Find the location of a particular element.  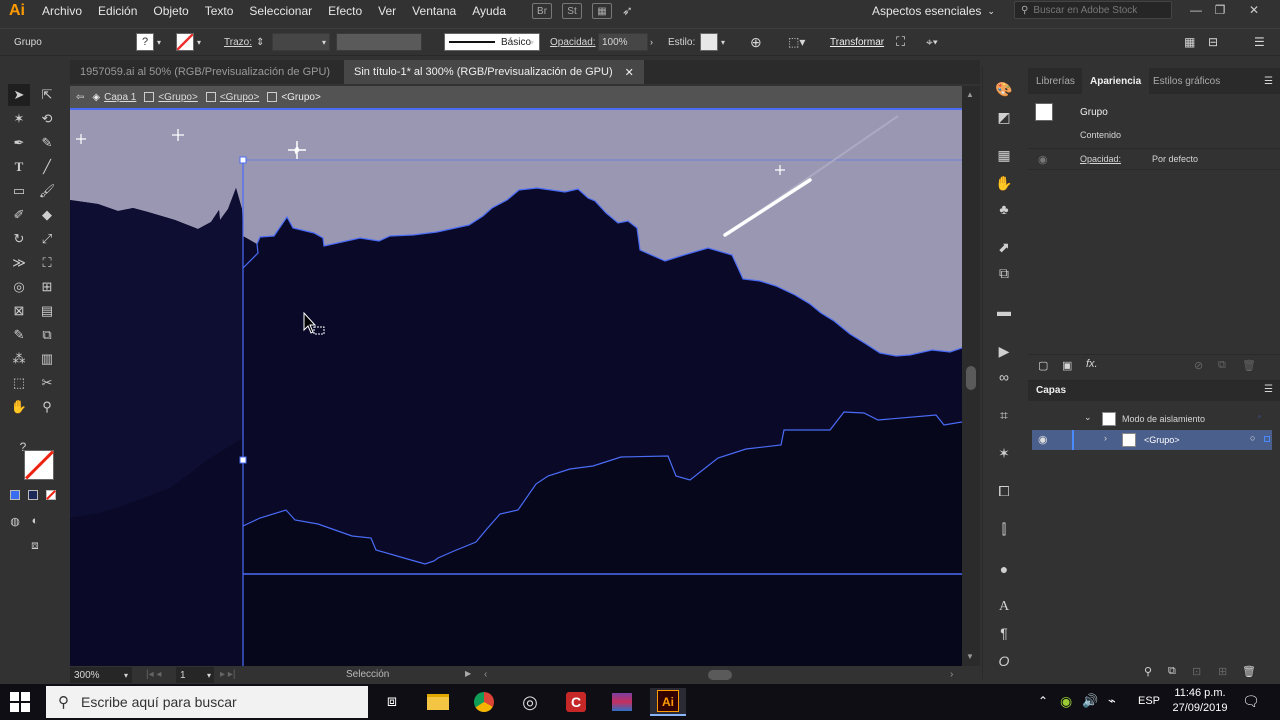

breadcrumb-group-1: <Grupo> is located at coordinates (171, 97).